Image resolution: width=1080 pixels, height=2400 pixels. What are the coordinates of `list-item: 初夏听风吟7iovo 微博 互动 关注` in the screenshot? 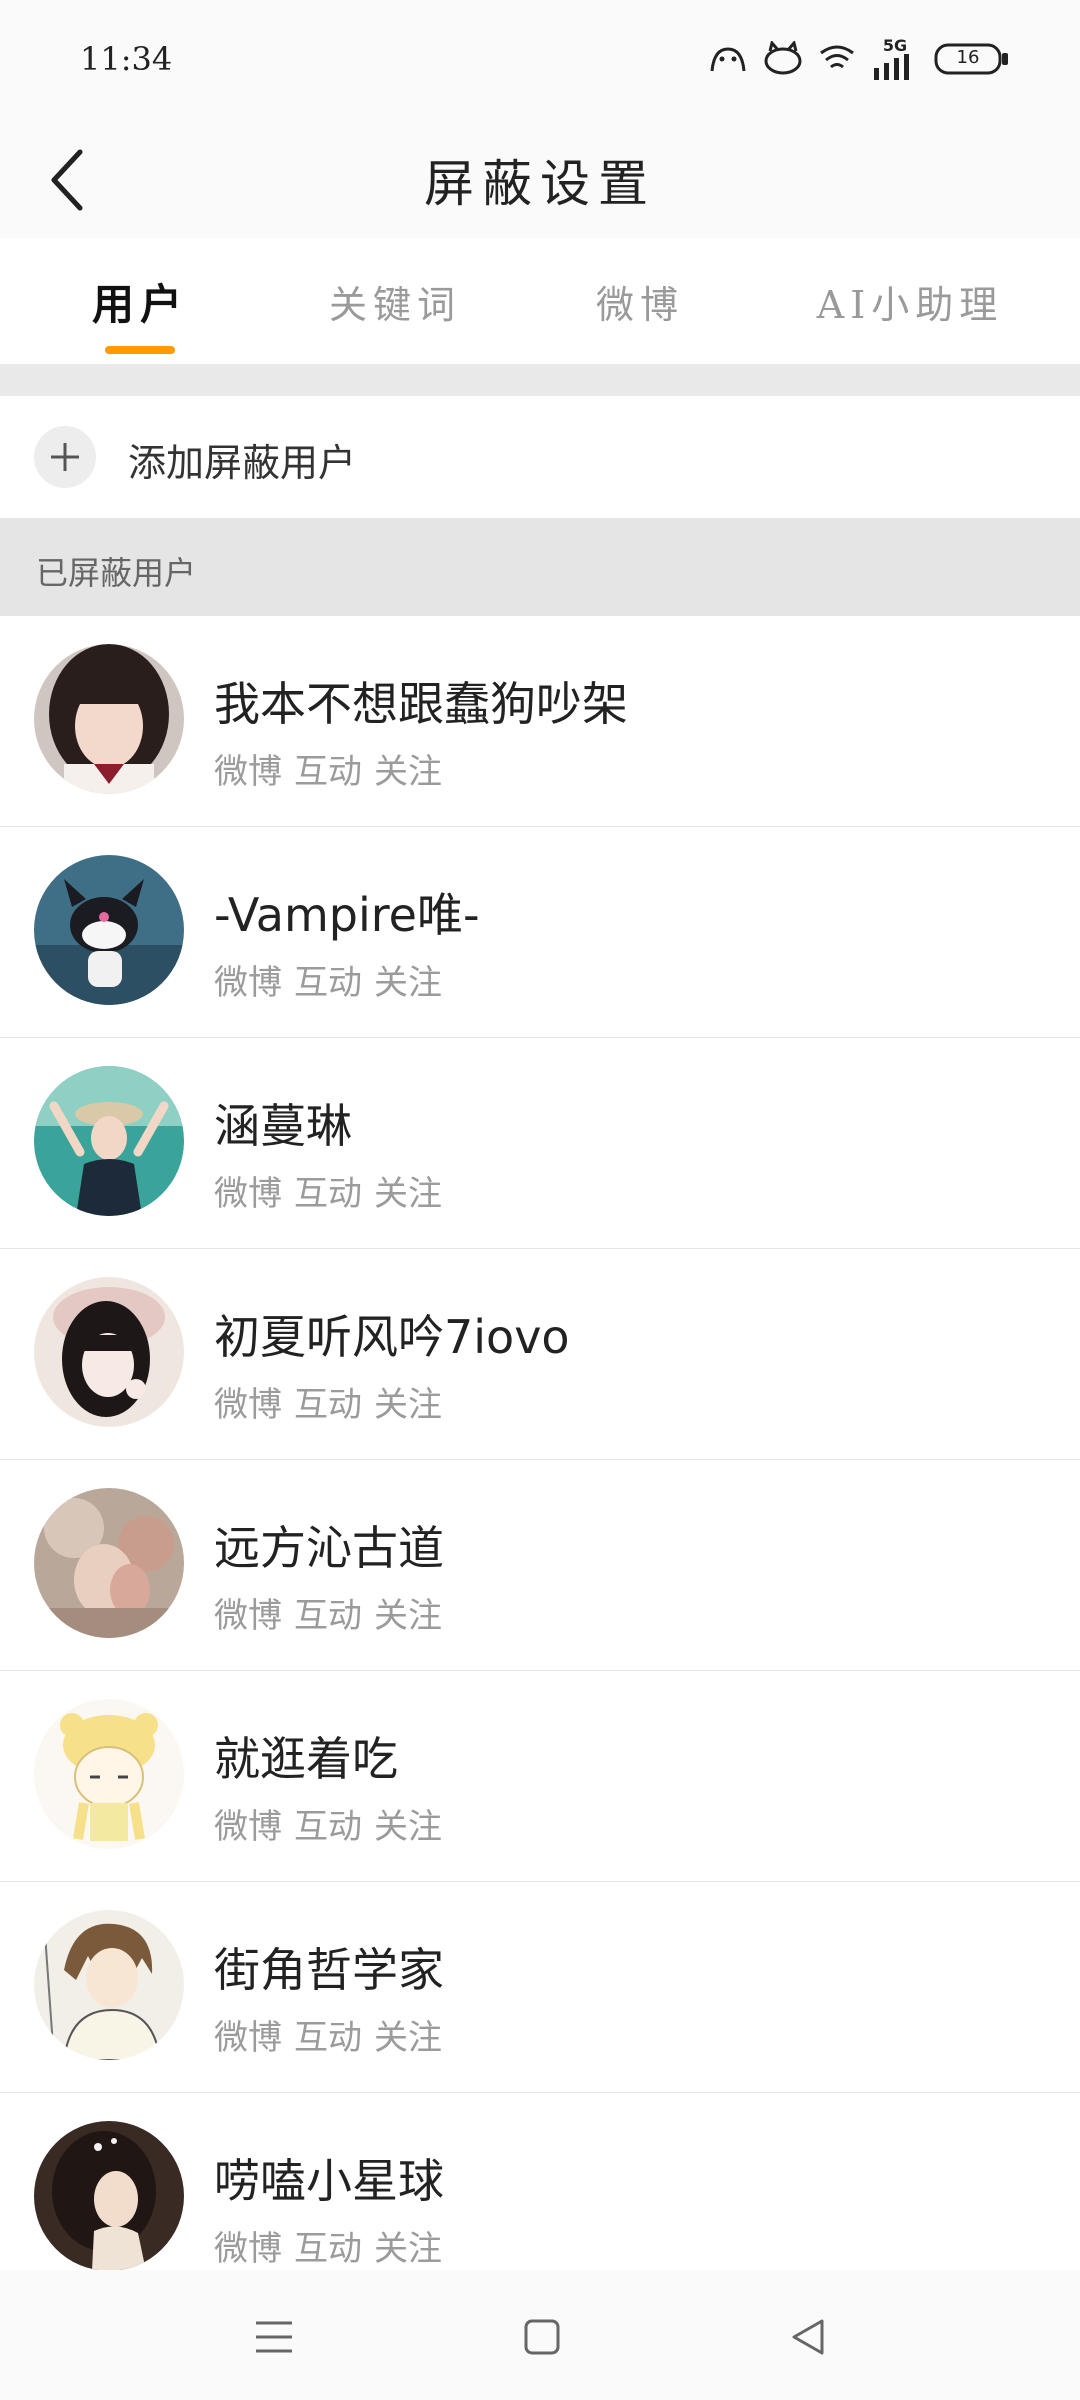 It's located at (540, 1354).